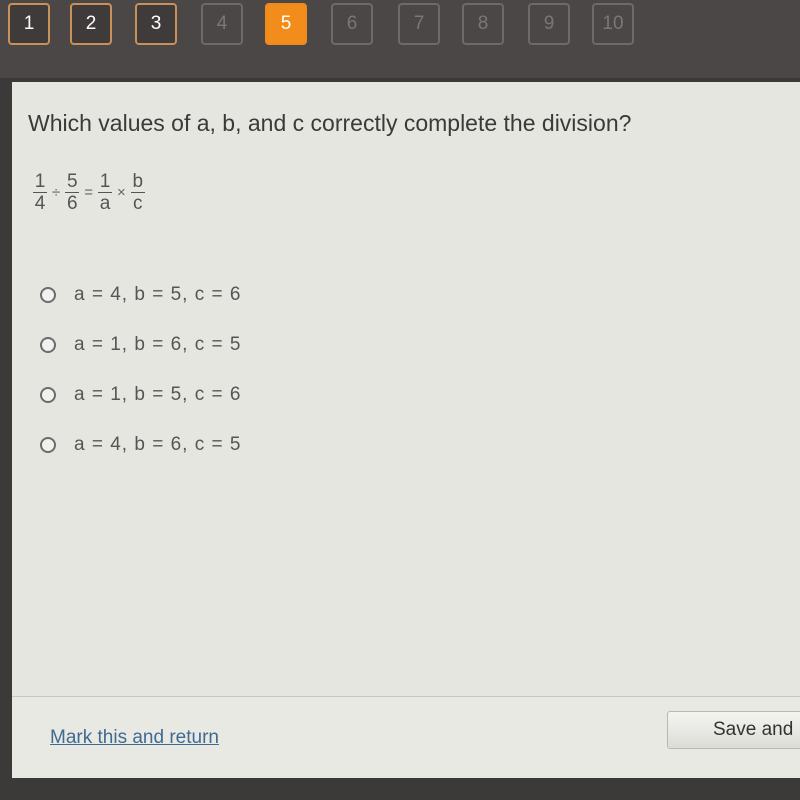 The height and width of the screenshot is (800, 800). Describe the element at coordinates (105, 203) in the screenshot. I see `denominator: a` at that location.